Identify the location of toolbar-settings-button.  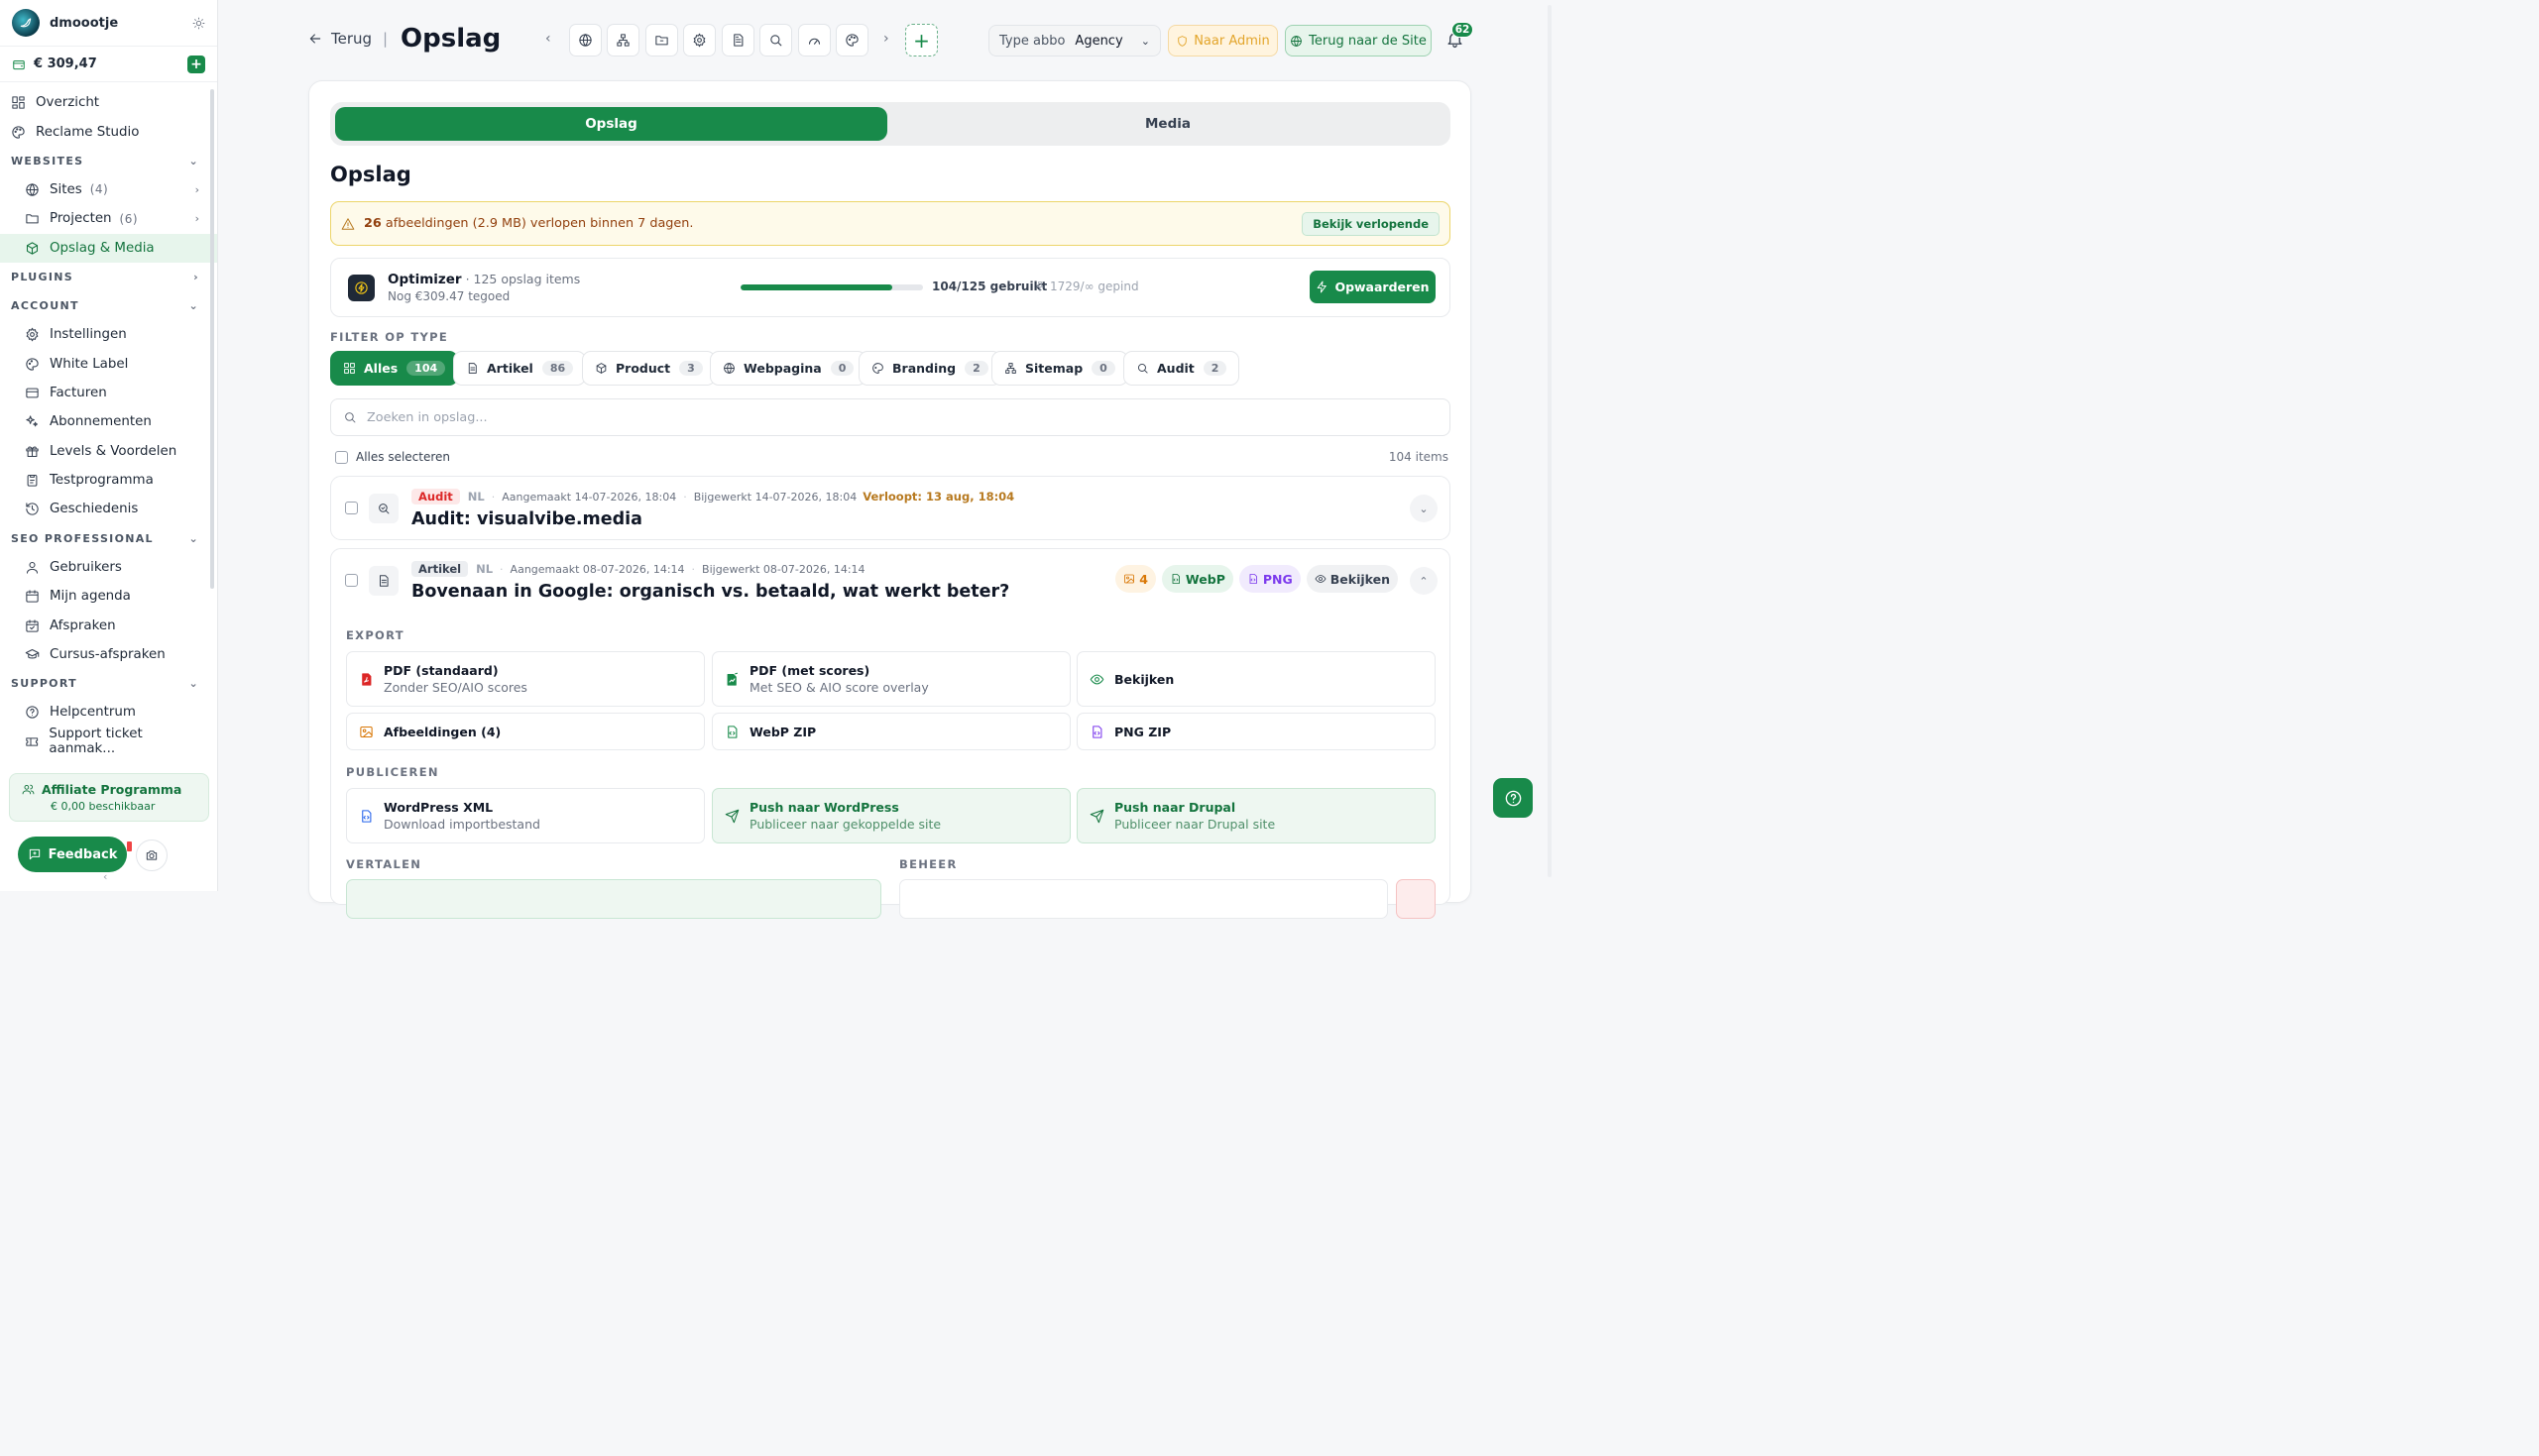
(699, 40).